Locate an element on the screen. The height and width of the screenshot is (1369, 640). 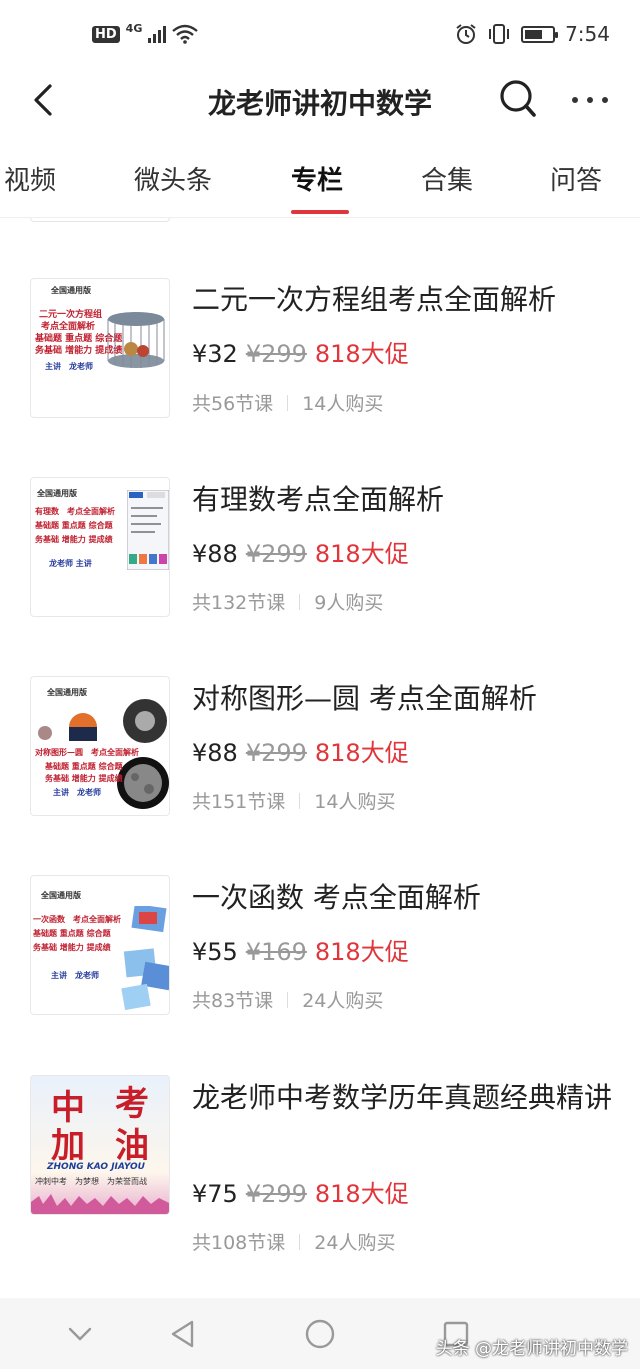
status-left: HD 4G is located at coordinates (145, 32).